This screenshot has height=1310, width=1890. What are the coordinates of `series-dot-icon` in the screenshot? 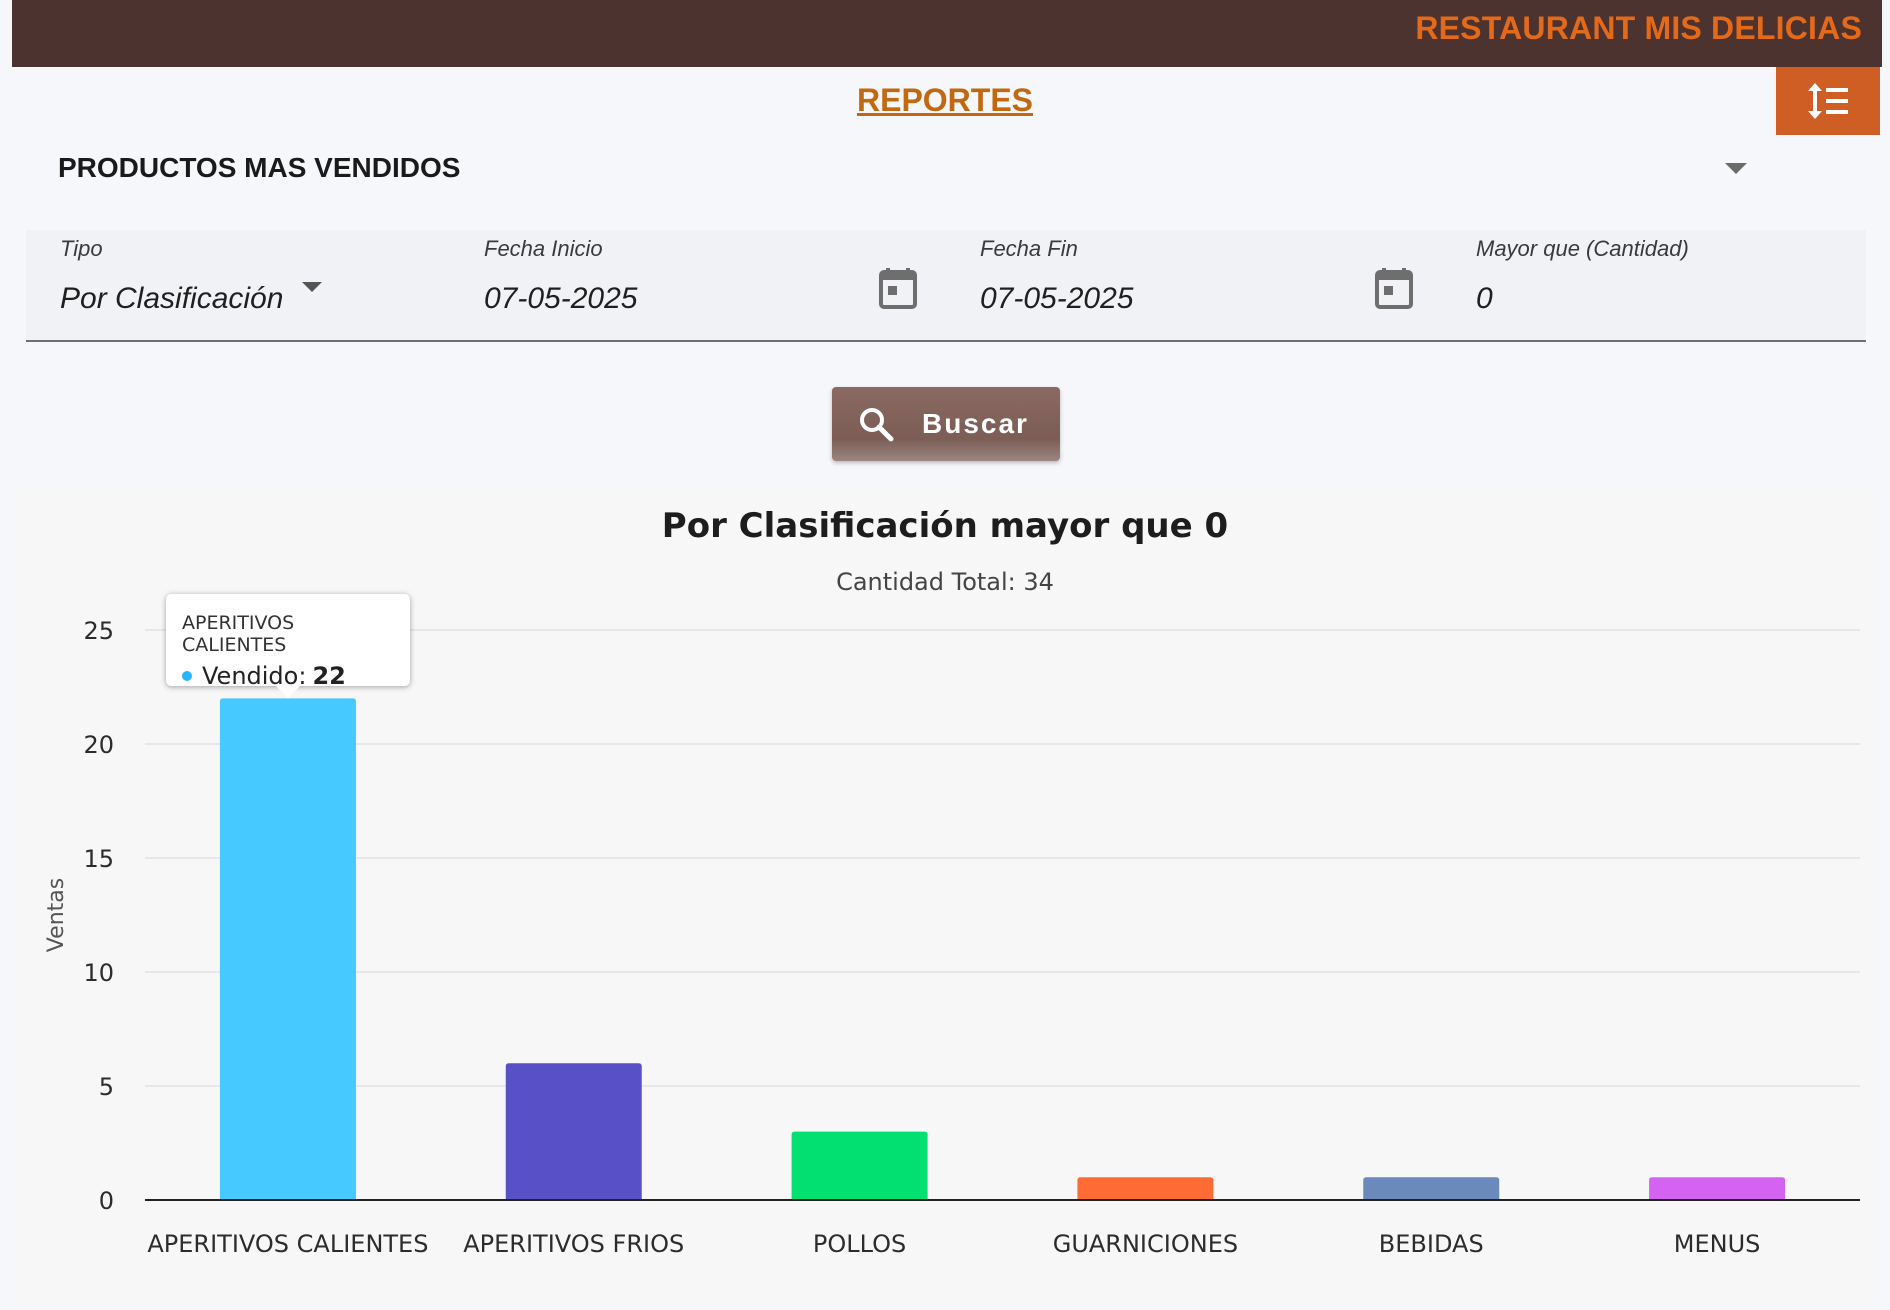 It's located at (187, 676).